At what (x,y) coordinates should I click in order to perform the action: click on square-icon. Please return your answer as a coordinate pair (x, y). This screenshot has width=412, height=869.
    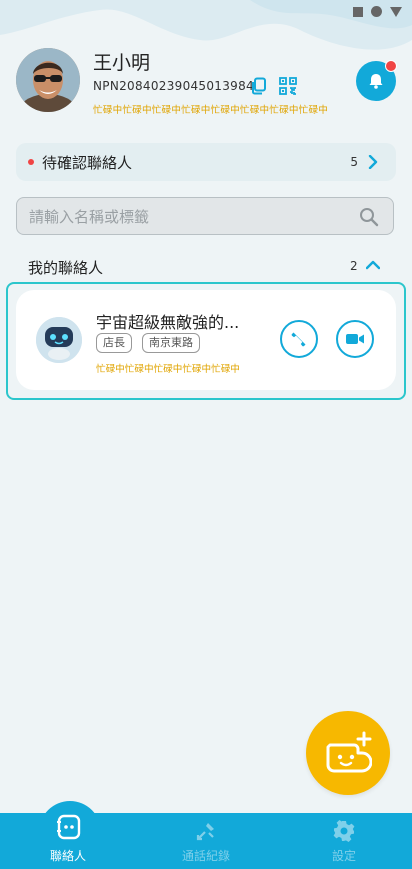
    Looking at the image, I should click on (358, 11).